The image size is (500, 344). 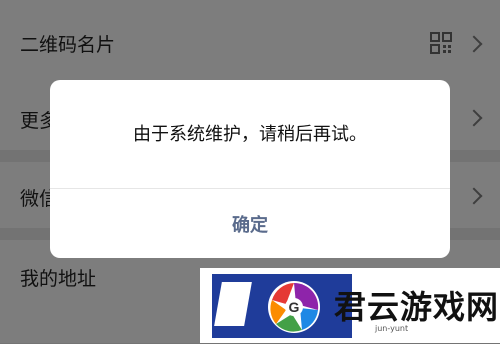 I want to click on row-my-address-label: 我的地址, so click(x=58, y=279).